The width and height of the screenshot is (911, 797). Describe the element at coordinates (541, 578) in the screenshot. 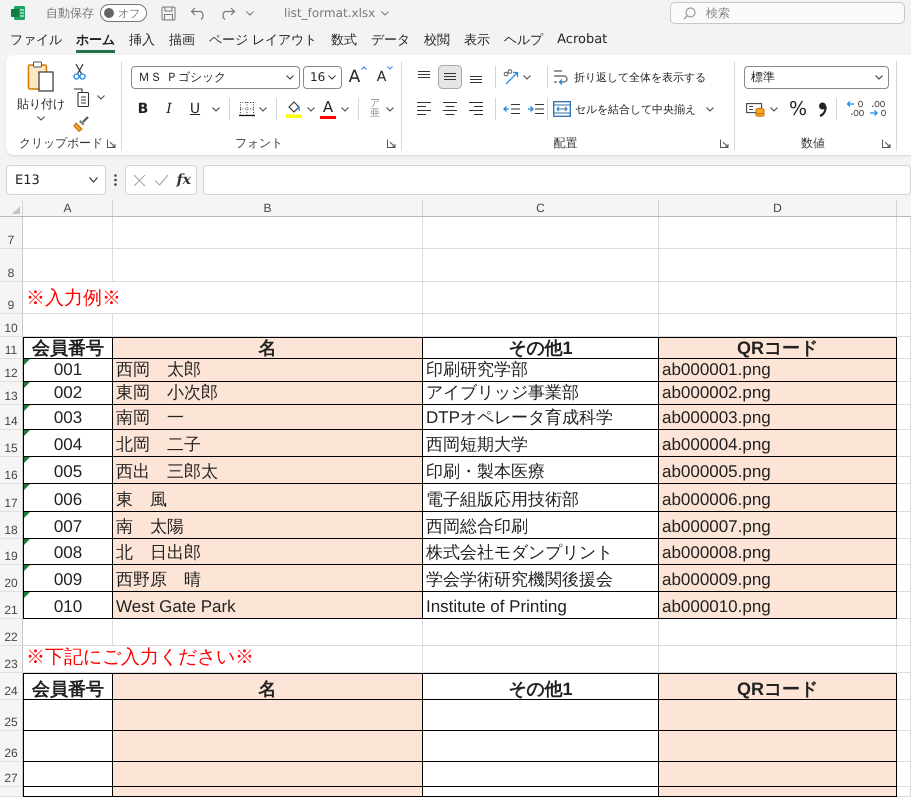

I see `table-cell: 学会学術研究機関後援会` at that location.